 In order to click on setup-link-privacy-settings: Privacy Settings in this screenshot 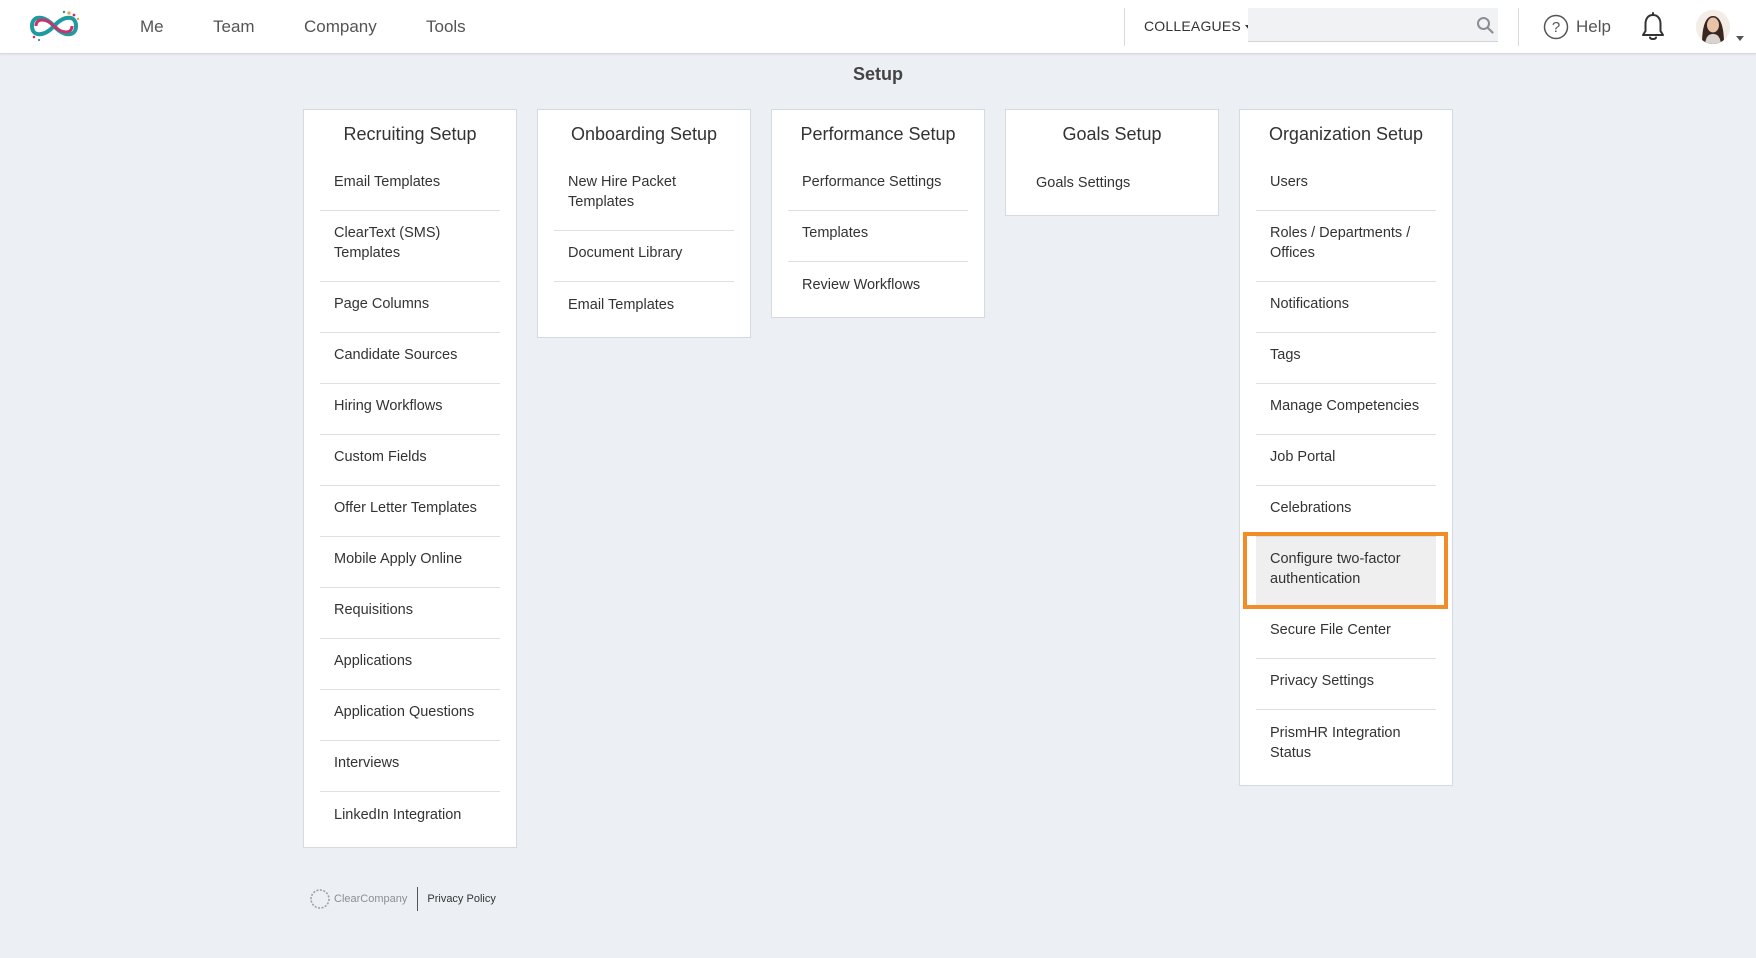, I will do `click(1346, 684)`.